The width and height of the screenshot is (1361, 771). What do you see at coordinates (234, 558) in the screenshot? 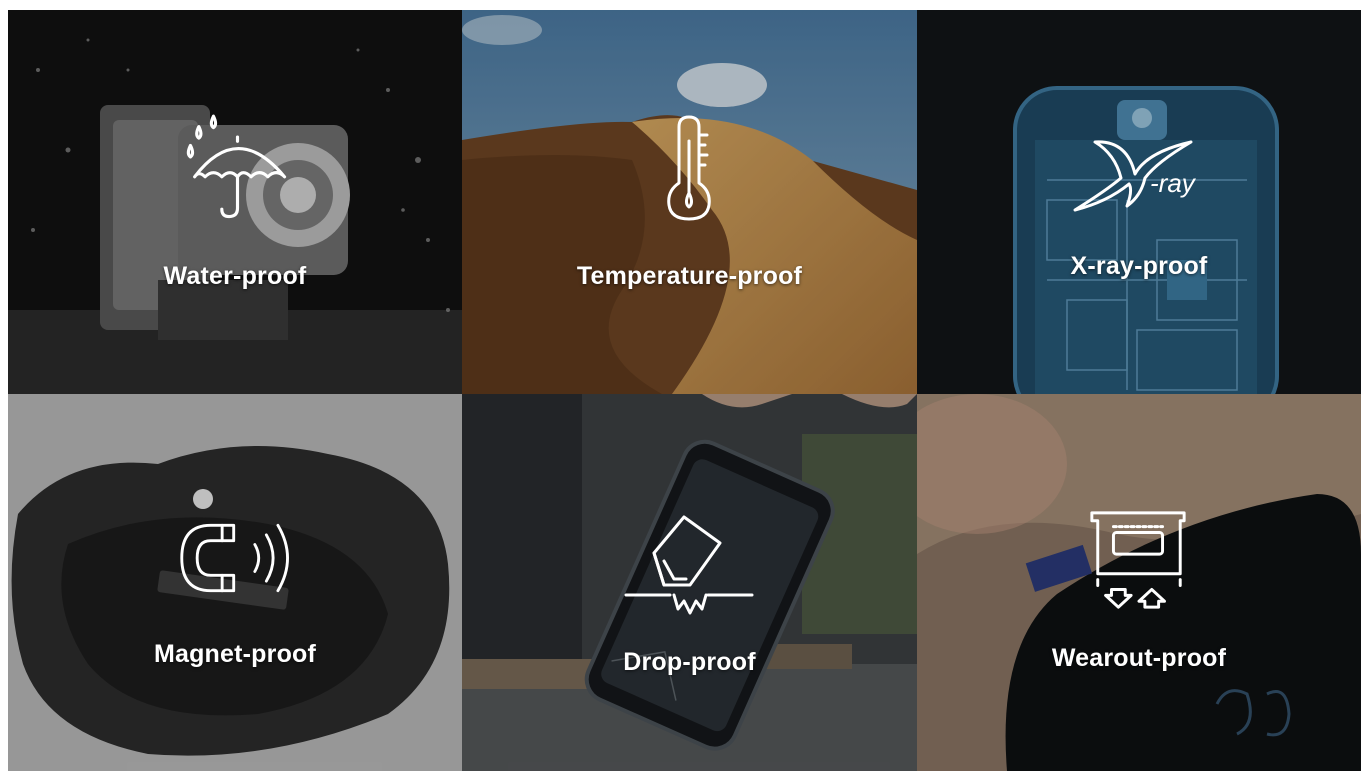
I see `magnet-icon` at bounding box center [234, 558].